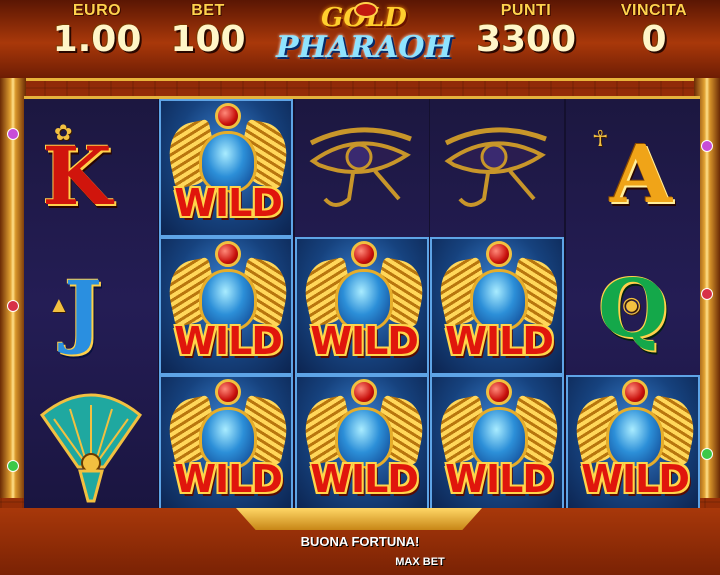 The width and height of the screenshot is (720, 575). Describe the element at coordinates (526, 39) in the screenshot. I see `punti-value: 3300` at that location.